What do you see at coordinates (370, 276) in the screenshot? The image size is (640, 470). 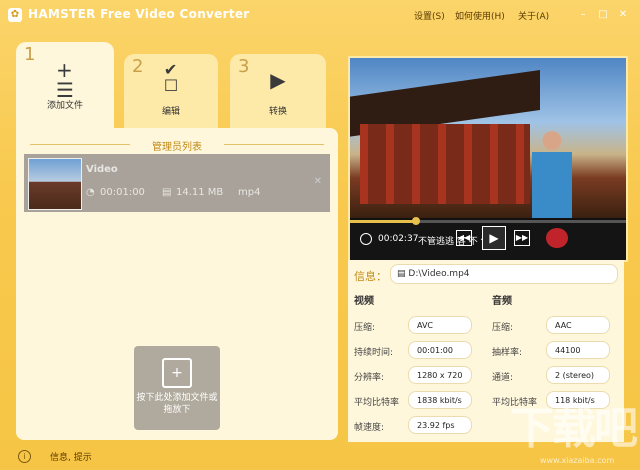 I see `info-label: 信息：` at bounding box center [370, 276].